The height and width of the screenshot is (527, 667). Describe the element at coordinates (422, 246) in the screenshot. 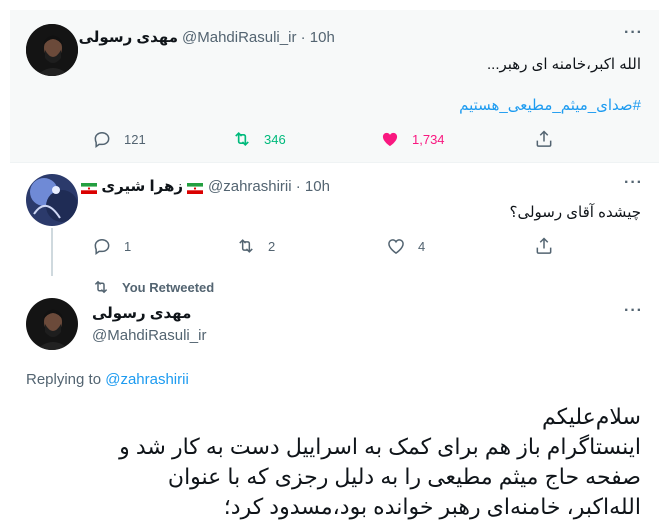

I see `like-count: 4` at that location.